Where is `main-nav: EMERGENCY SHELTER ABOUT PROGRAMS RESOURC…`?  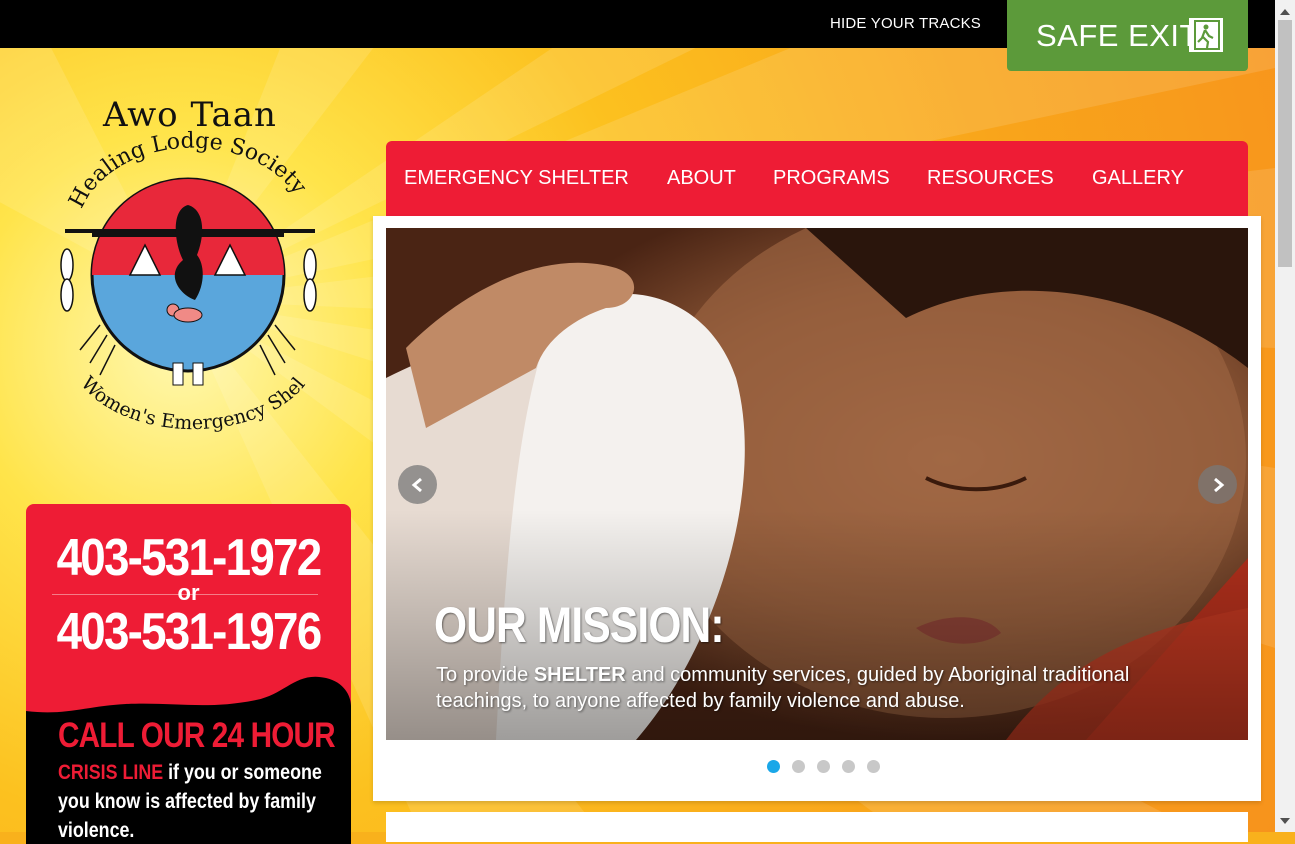
main-nav: EMERGENCY SHELTER ABOUT PROGRAMS RESOURC… is located at coordinates (817, 178).